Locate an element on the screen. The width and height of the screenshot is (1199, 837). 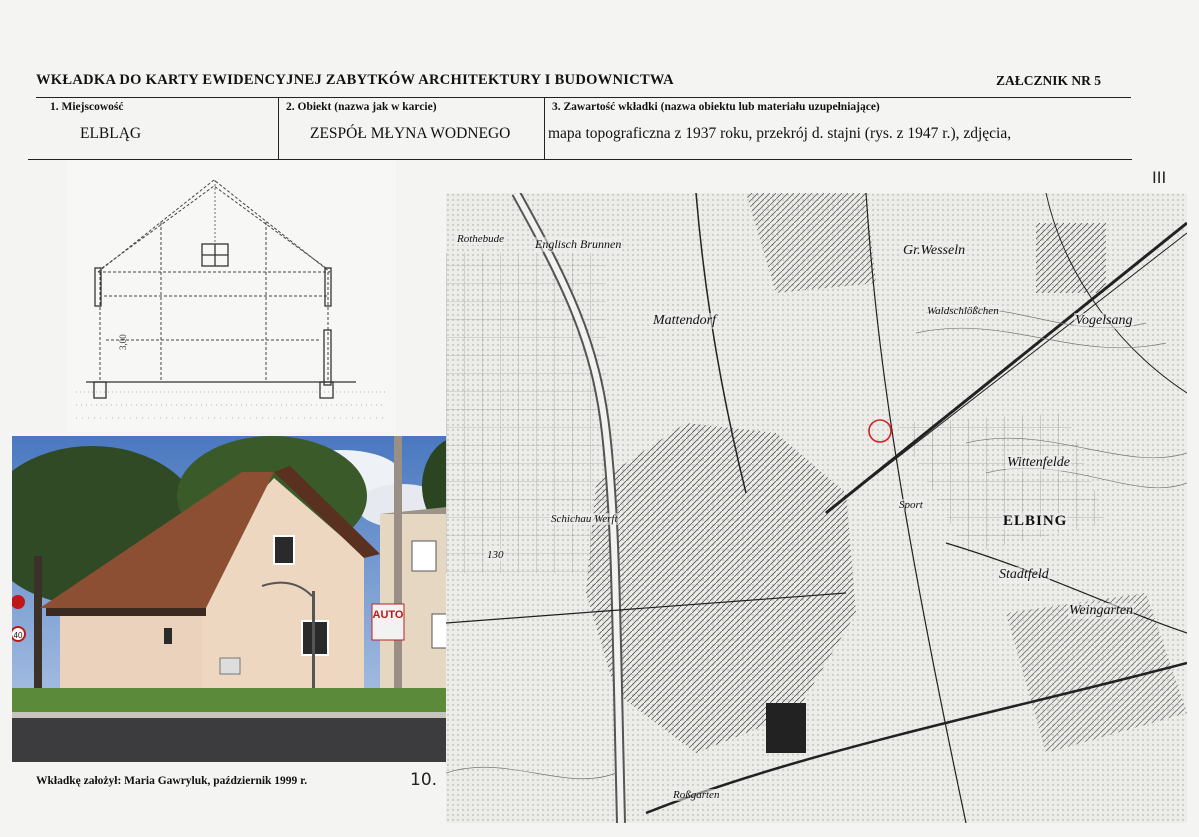
cross-section-svg: 3,00 is located at coordinates (231, 299).